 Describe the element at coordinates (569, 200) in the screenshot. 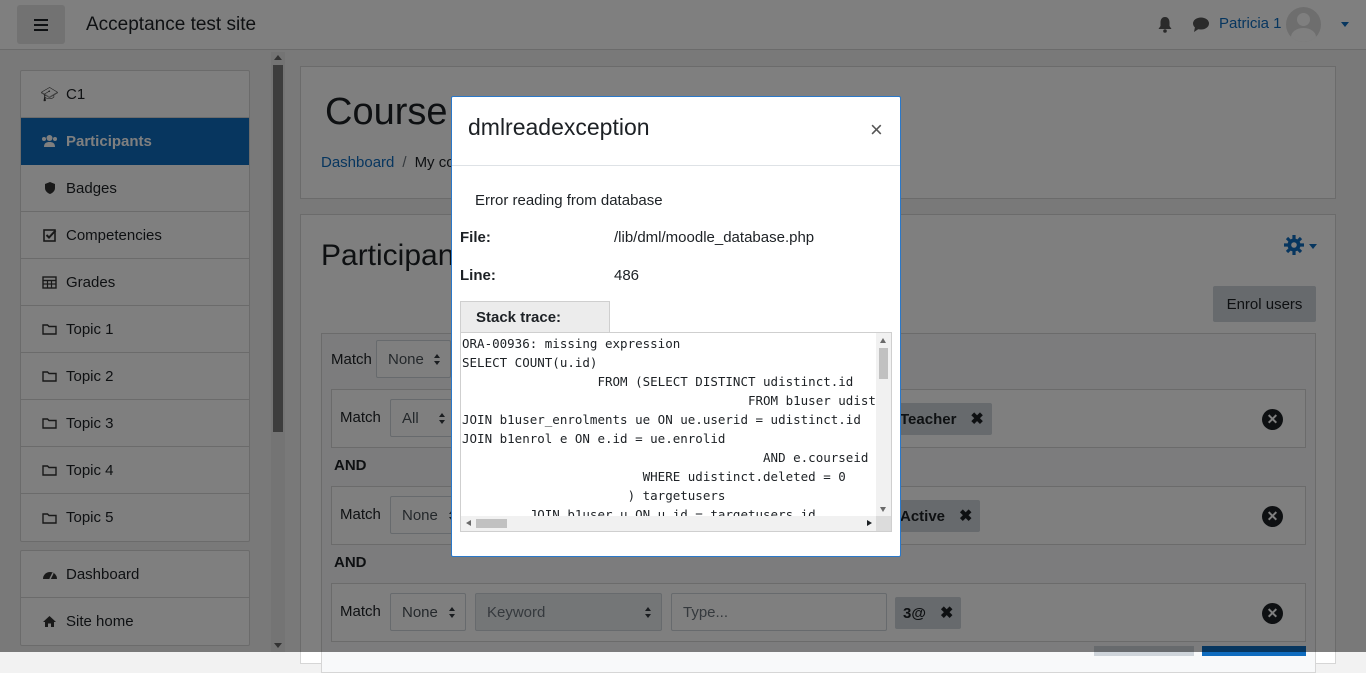

I see `error-message: Error reading from database` at that location.